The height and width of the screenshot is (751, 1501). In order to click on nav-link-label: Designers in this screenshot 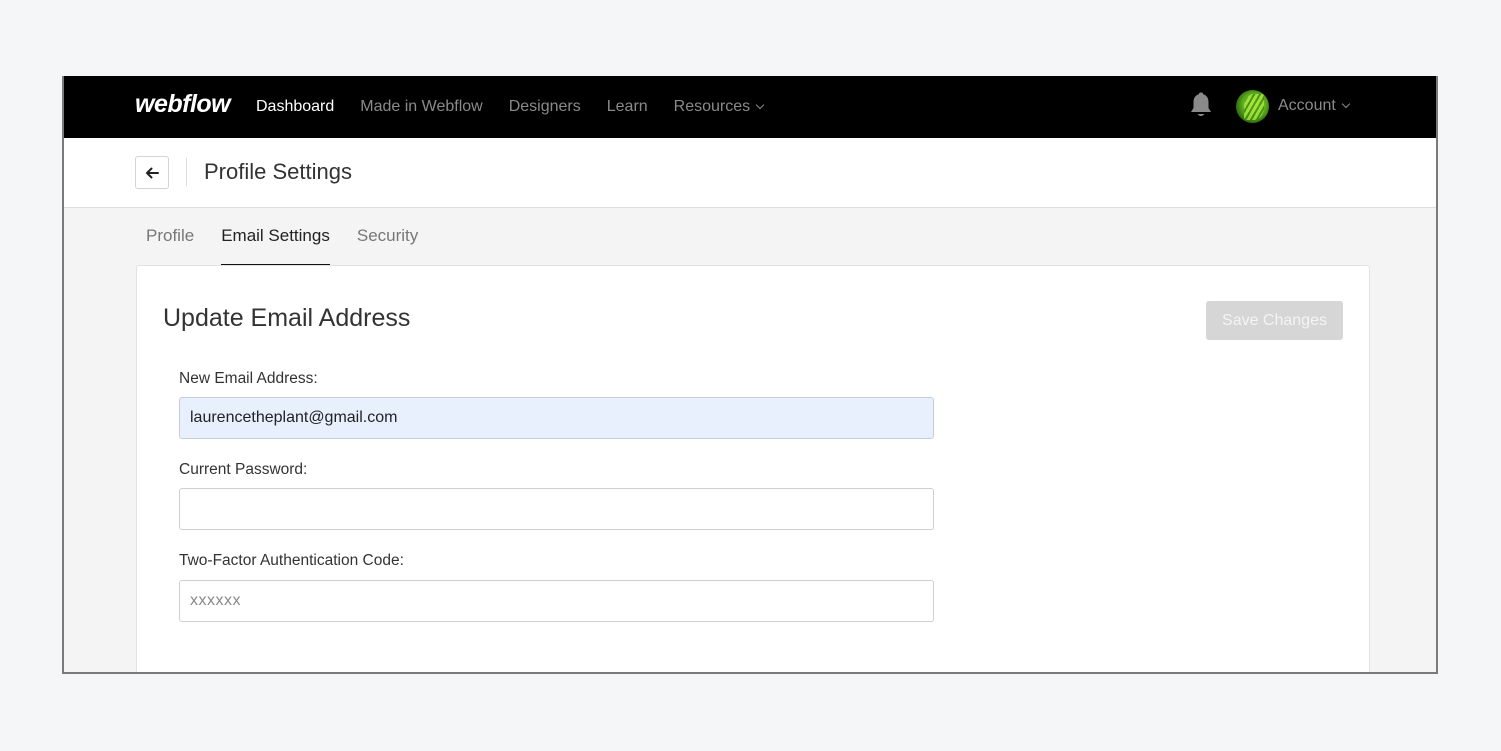, I will do `click(544, 106)`.